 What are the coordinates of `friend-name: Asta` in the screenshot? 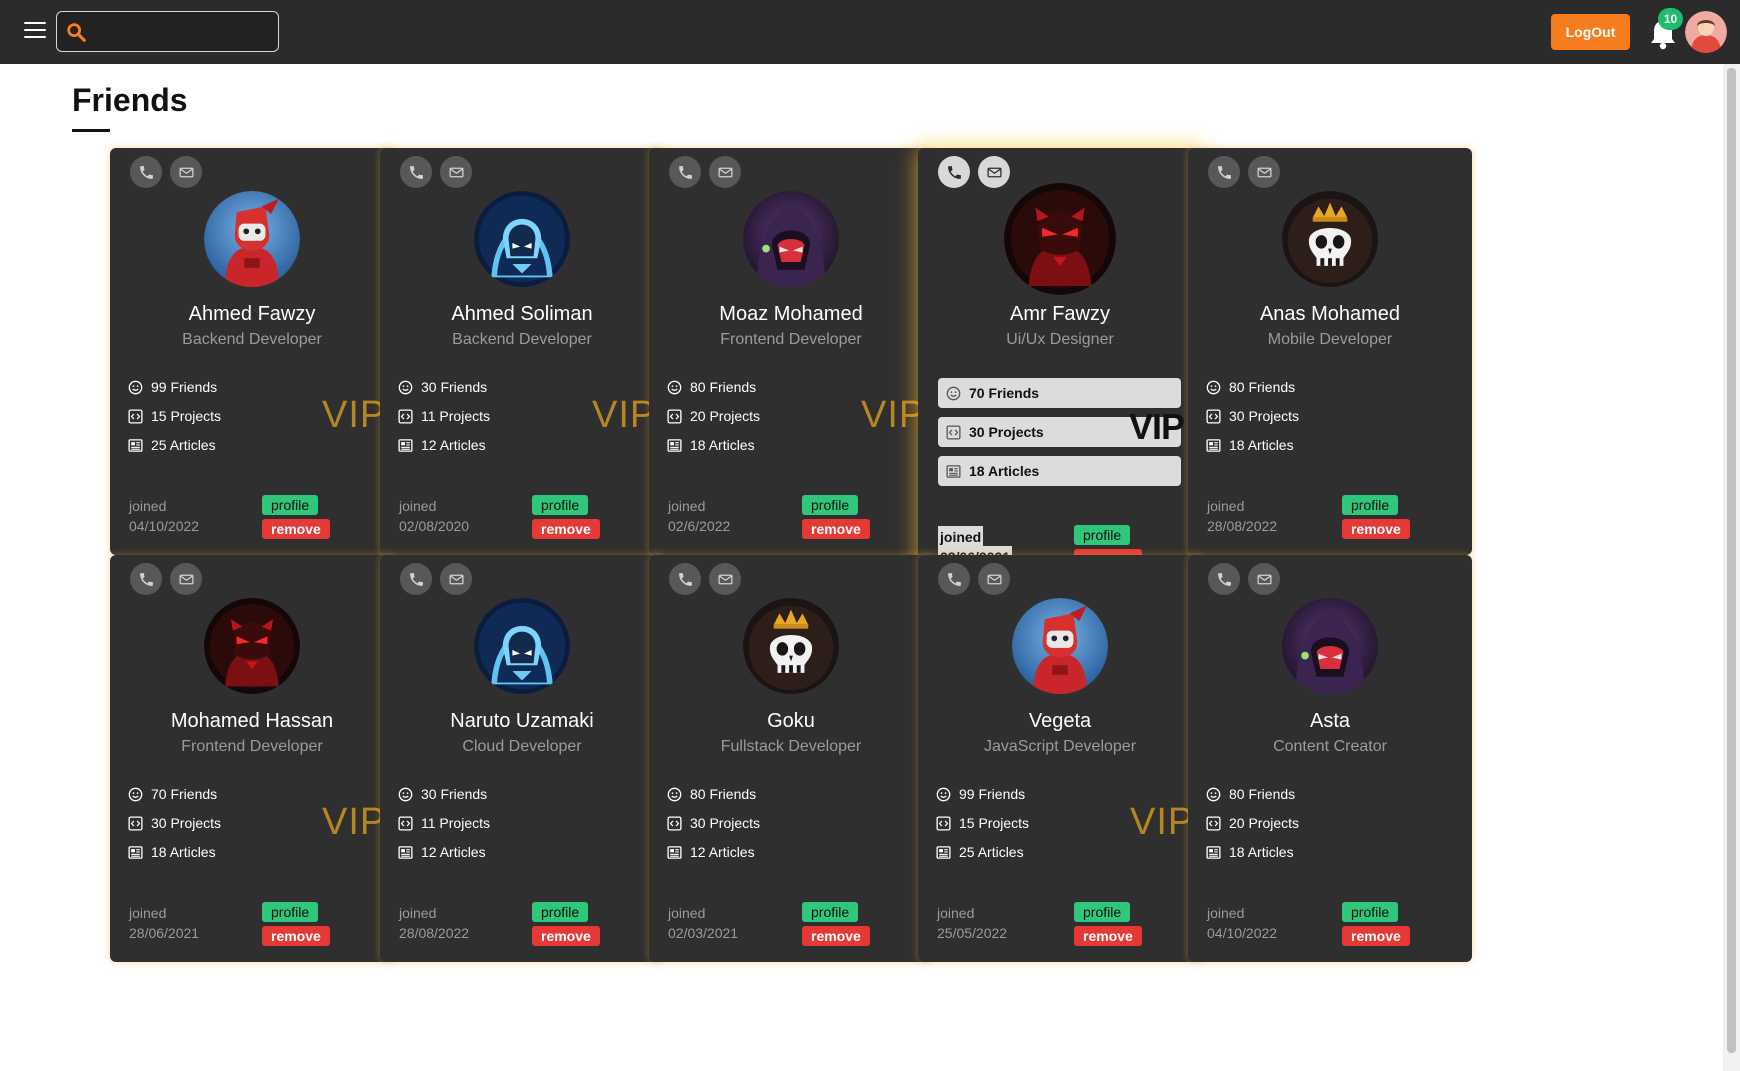 It's located at (1330, 721).